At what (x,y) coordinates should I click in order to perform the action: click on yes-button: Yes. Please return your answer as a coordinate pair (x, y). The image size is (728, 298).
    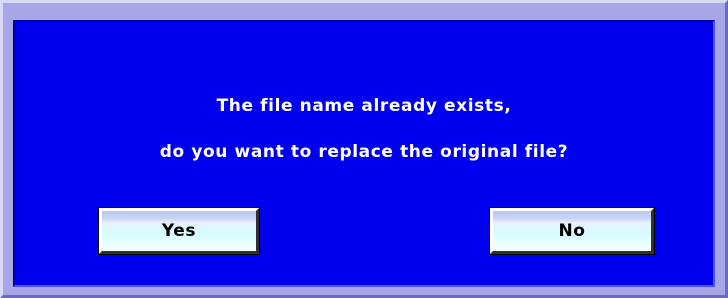
    Looking at the image, I should click on (179, 231).